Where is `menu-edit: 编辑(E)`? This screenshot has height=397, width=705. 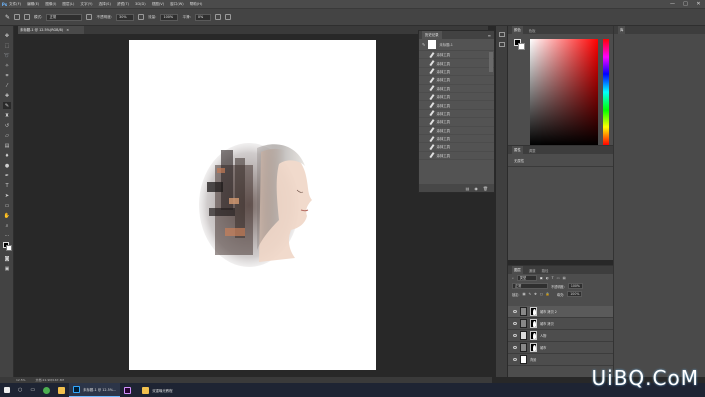
menu-edit: 编辑(E) is located at coordinates (33, 4).